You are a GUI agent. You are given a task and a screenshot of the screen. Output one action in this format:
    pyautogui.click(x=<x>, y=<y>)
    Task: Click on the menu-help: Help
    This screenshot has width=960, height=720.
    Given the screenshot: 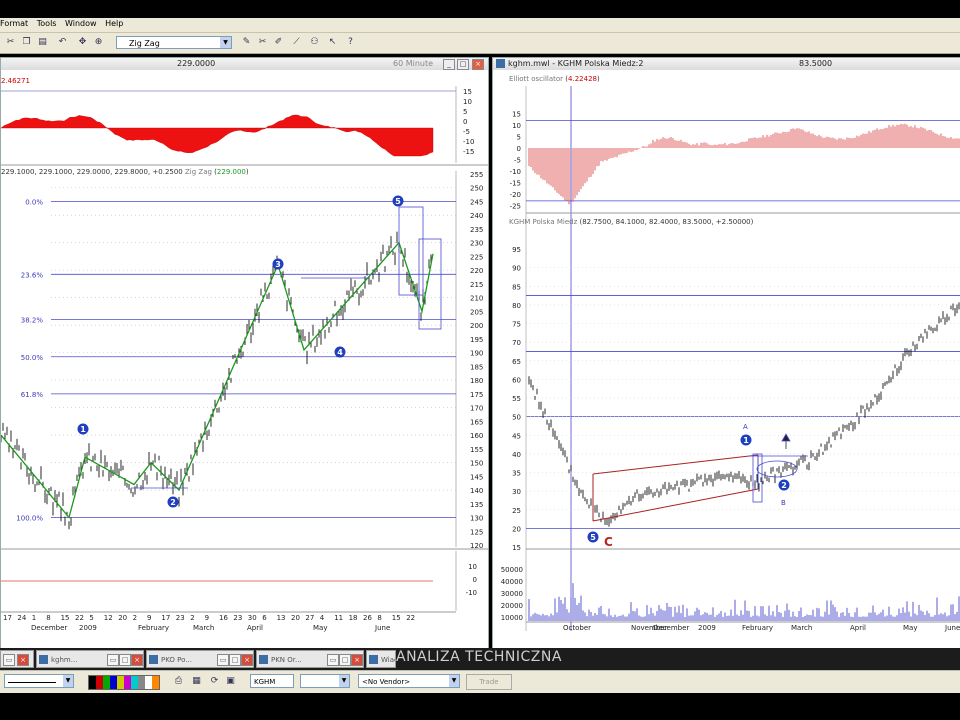 What is the action you would take?
    pyautogui.click(x=117, y=23)
    